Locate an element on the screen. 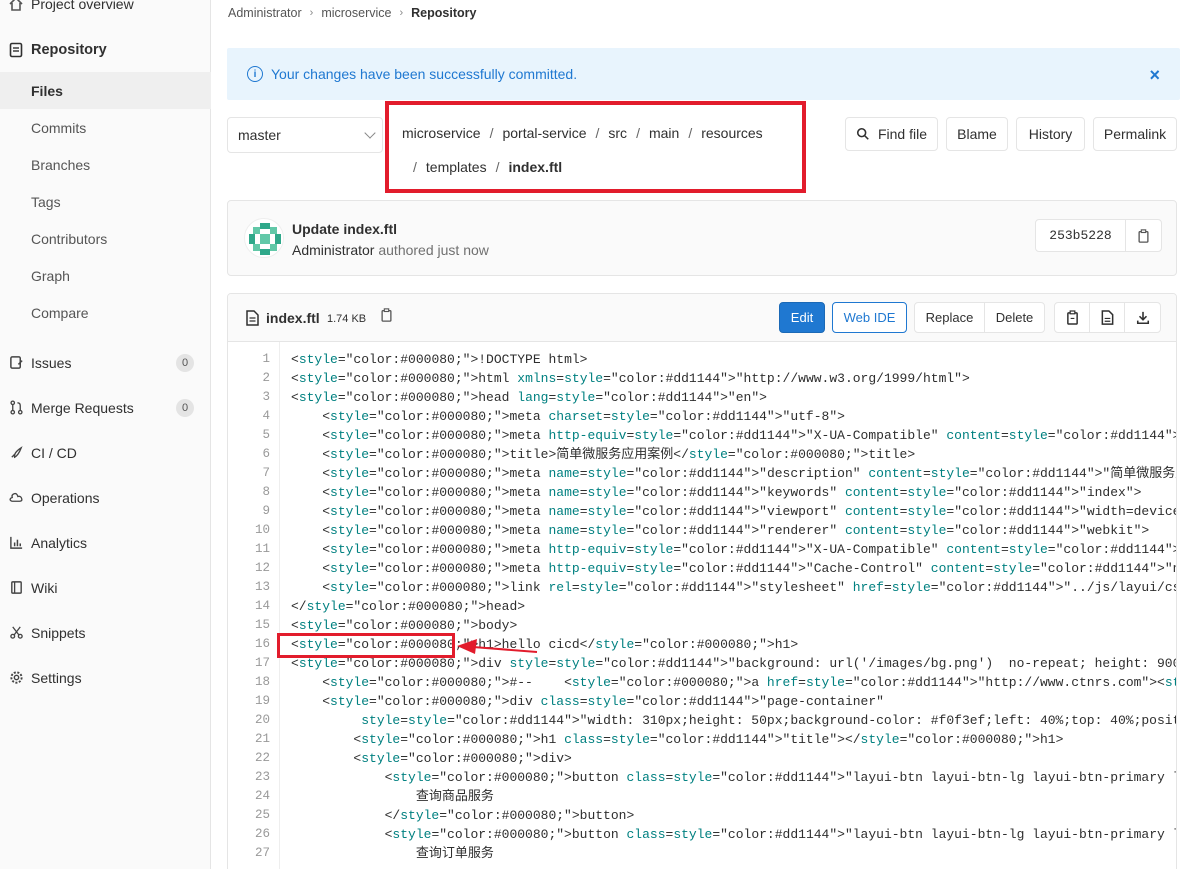 The height and width of the screenshot is (869, 1196). sidebar-item-label: Settings is located at coordinates (56, 677).